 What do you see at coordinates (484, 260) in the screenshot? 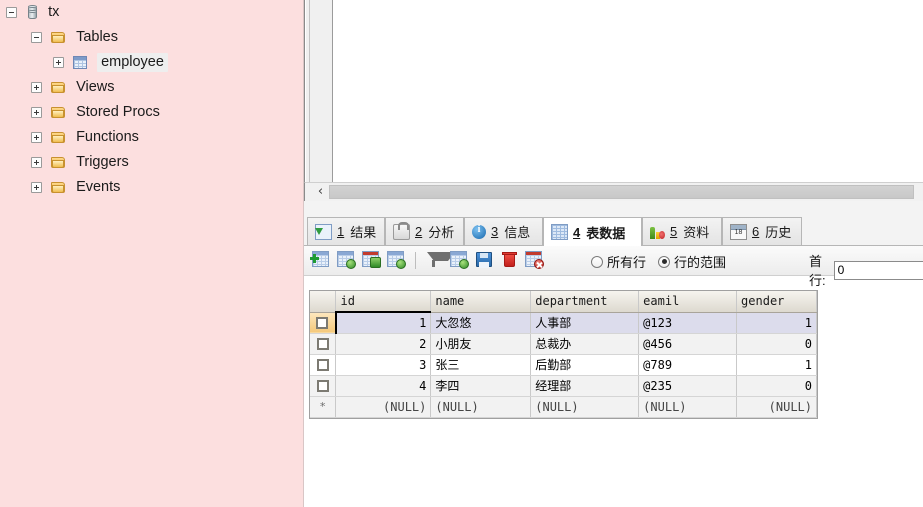
I see `save-button` at bounding box center [484, 260].